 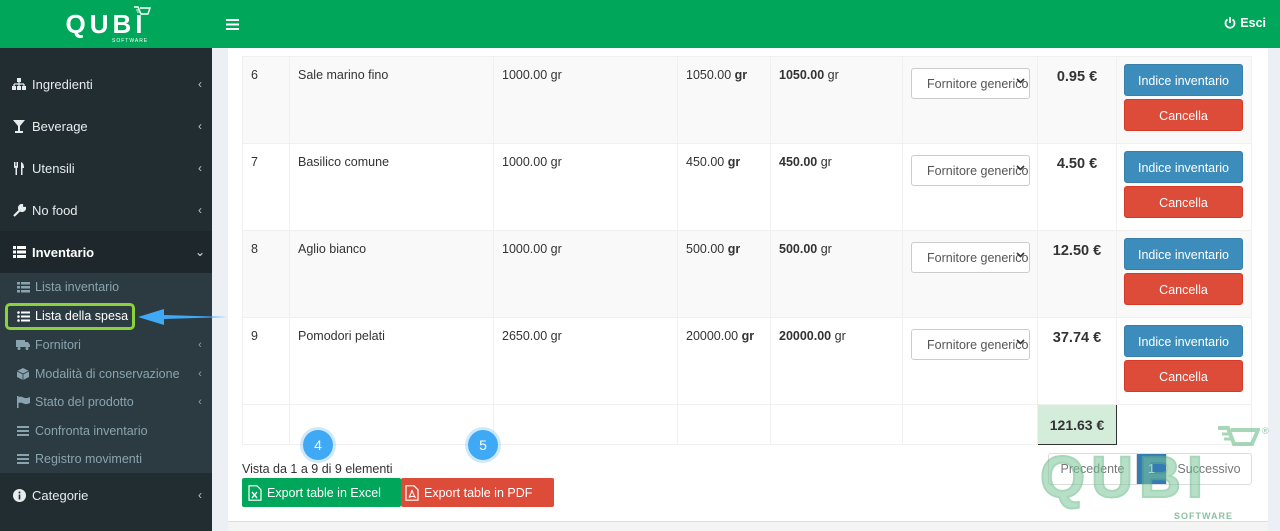 What do you see at coordinates (106, 495) in the screenshot?
I see `sidebar-item-categorie: Categorie ‹` at bounding box center [106, 495].